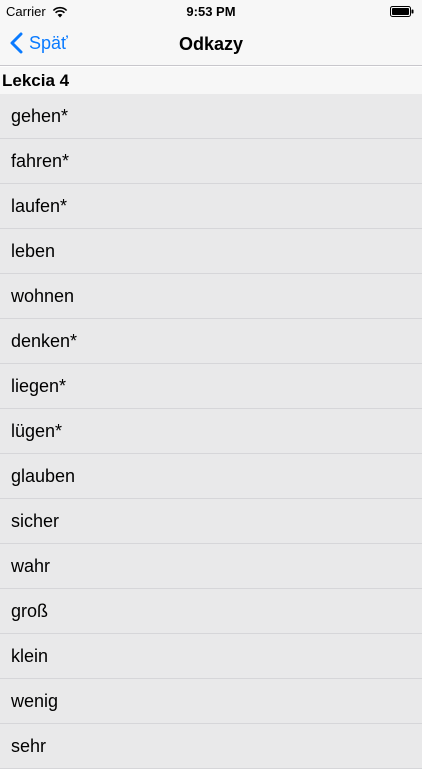 This screenshot has width=422, height=769. I want to click on list-item: laufen*, so click(211, 206).